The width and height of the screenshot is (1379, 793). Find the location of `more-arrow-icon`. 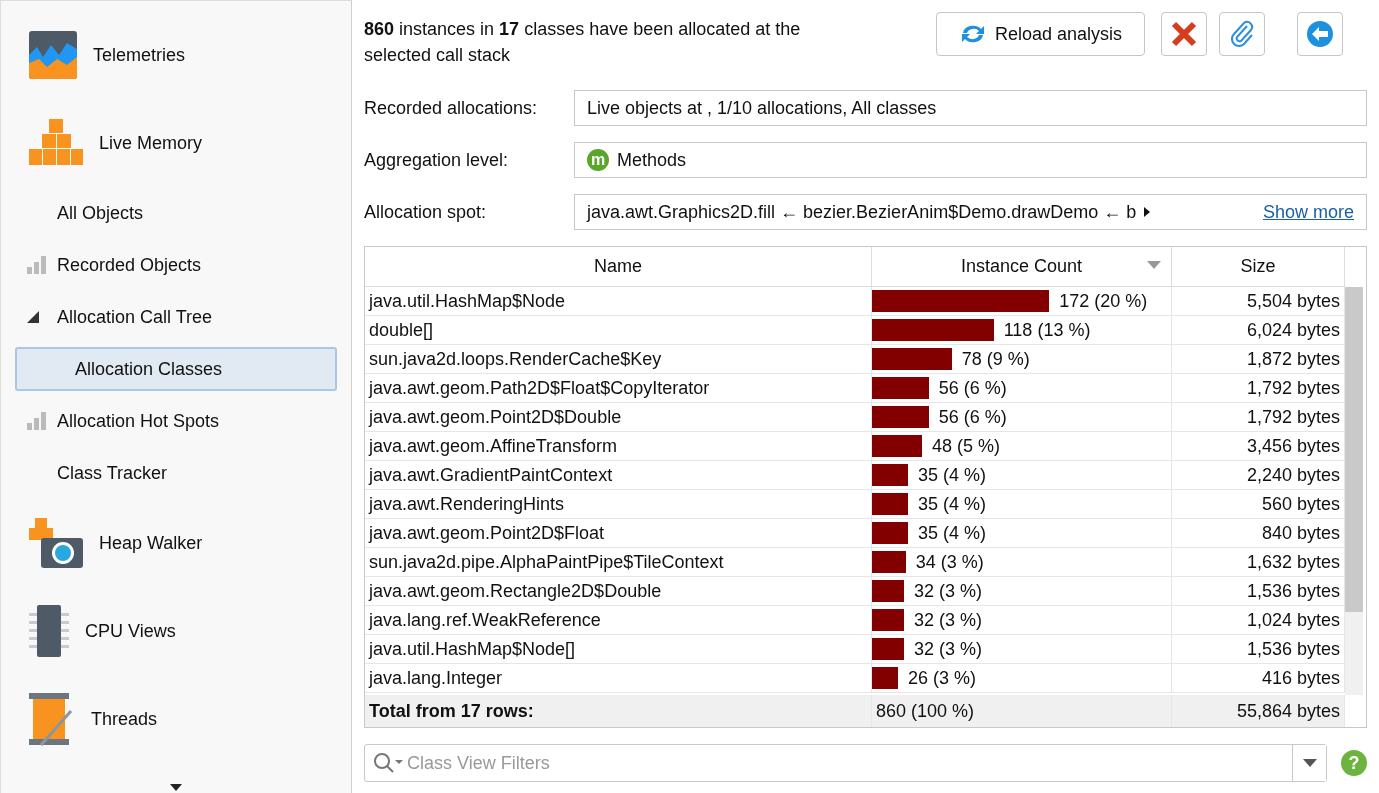

more-arrow-icon is located at coordinates (1147, 212).